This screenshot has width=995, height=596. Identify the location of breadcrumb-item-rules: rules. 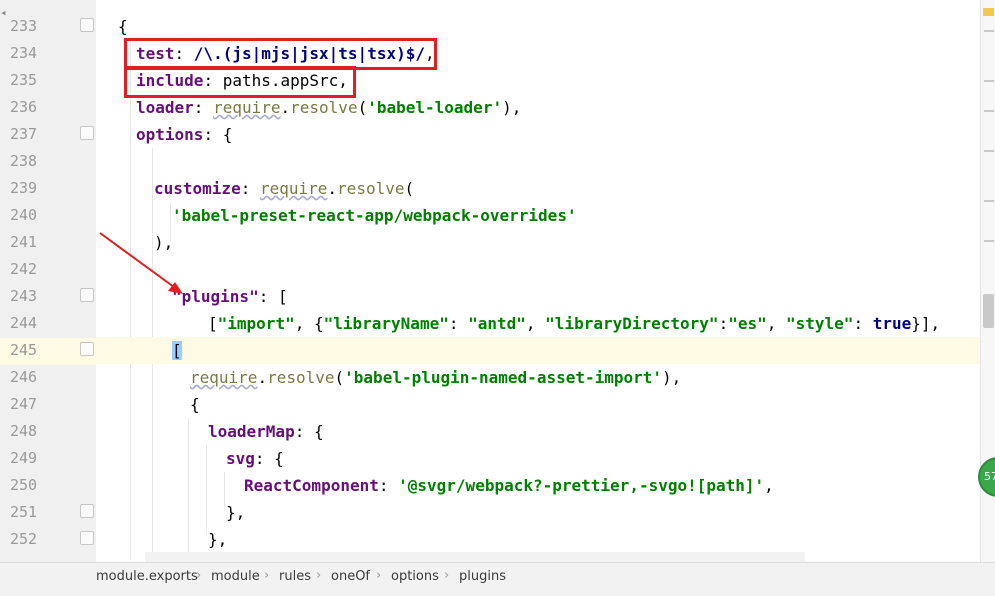
(295, 576).